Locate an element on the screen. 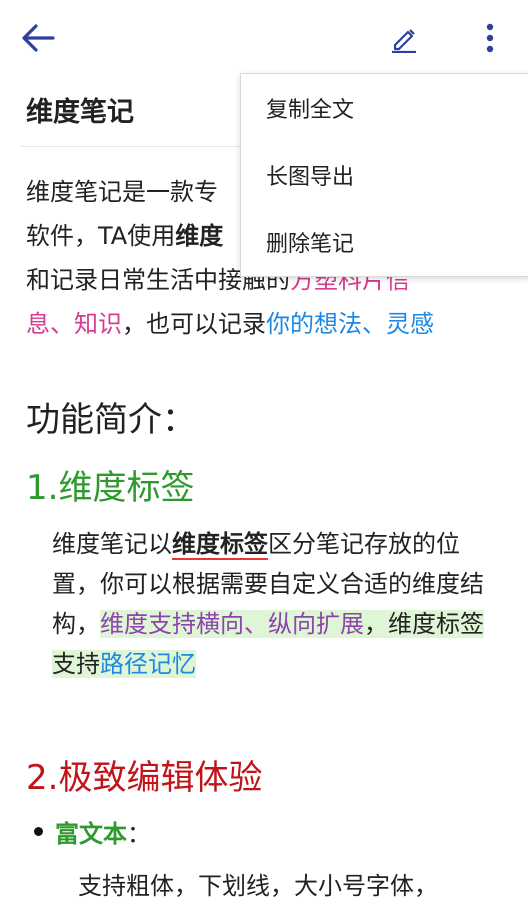  edit-button is located at coordinates (404, 38).